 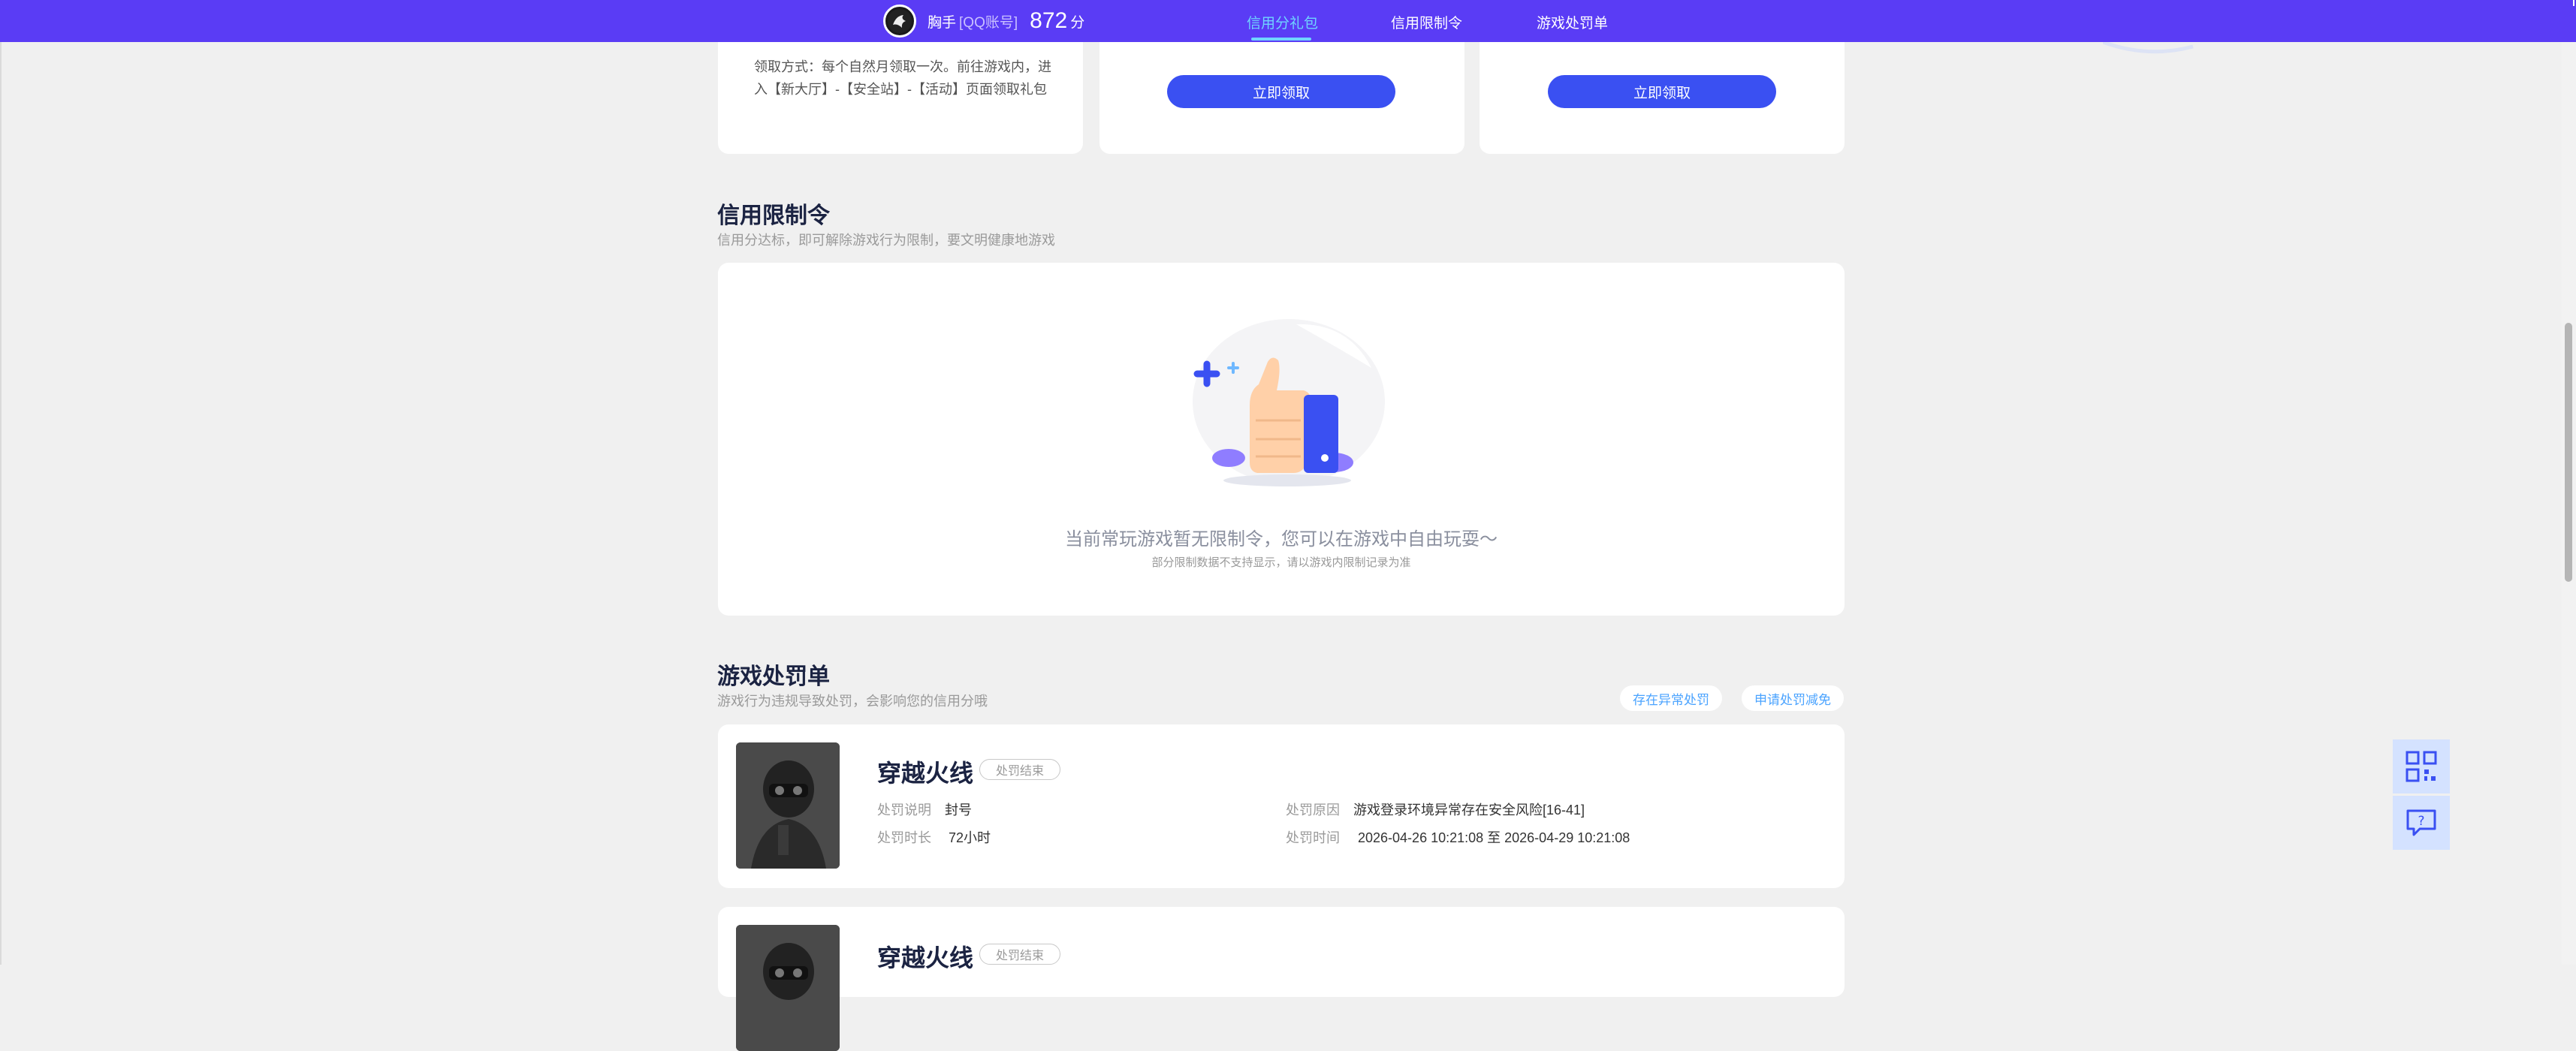 I want to click on penalty-time-label: 处罚时间, so click(x=1313, y=837).